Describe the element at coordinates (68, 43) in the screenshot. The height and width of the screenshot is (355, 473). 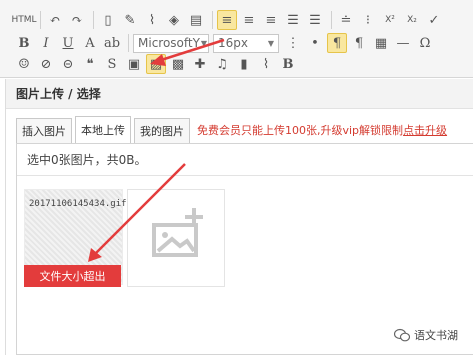
I see `underline-button: U` at that location.